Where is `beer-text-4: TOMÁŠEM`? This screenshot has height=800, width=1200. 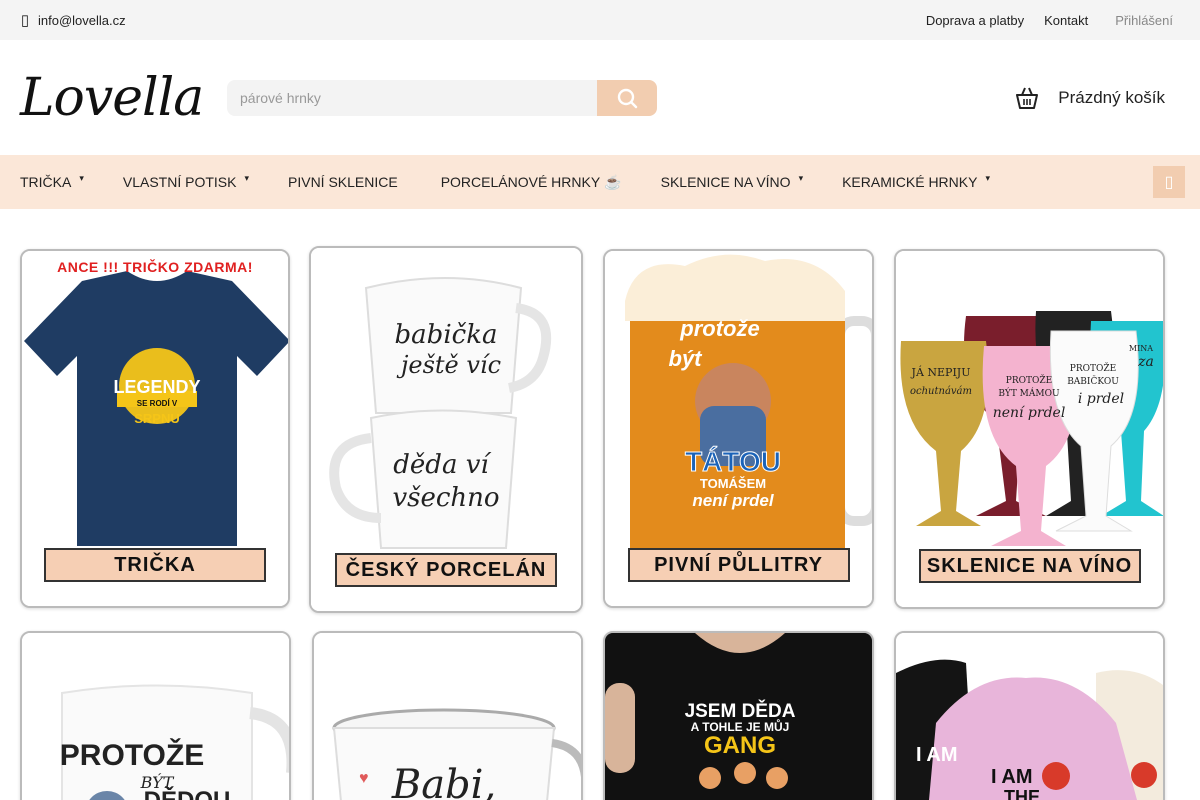 beer-text-4: TOMÁŠEM is located at coordinates (733, 483).